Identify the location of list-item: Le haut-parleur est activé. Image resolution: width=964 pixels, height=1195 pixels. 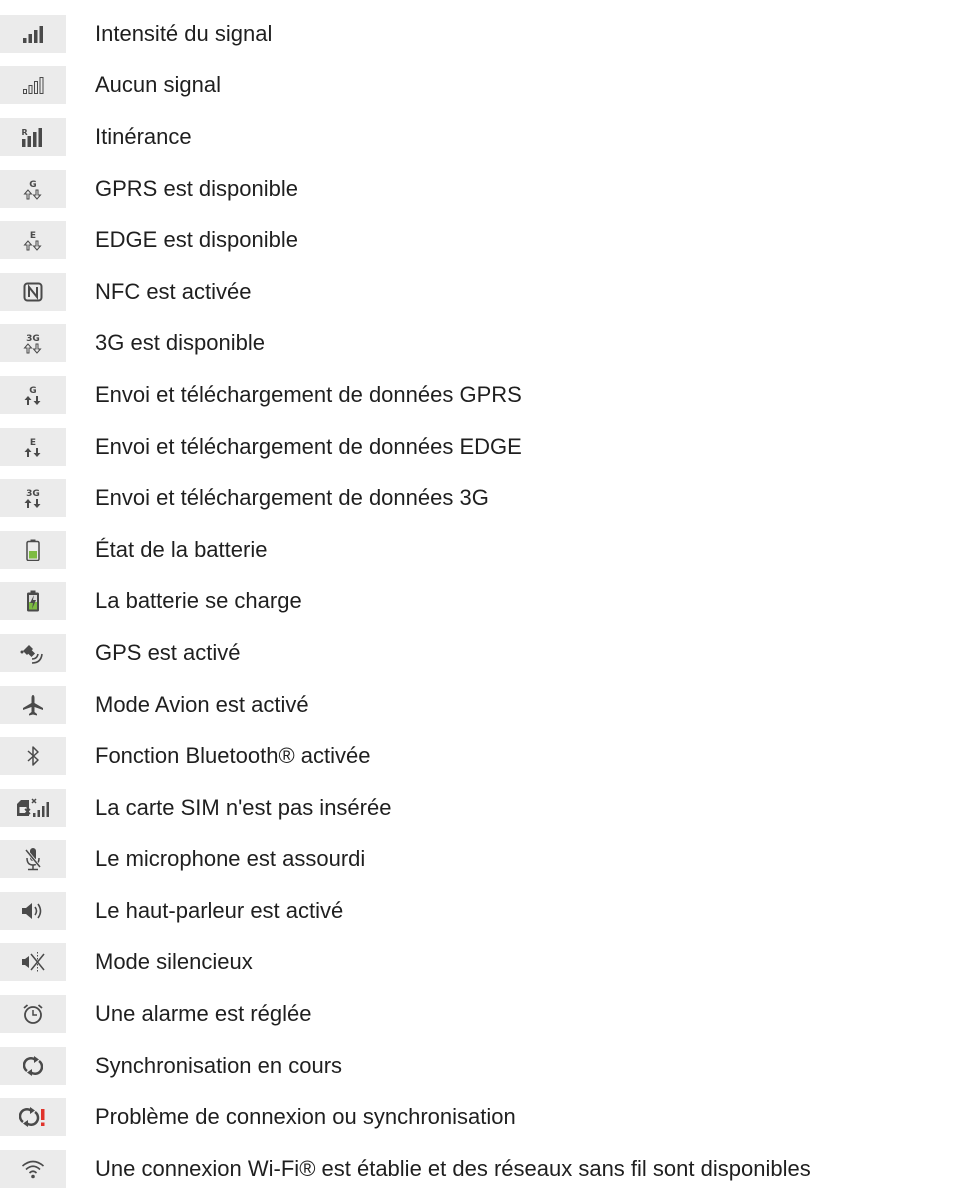
(482, 911).